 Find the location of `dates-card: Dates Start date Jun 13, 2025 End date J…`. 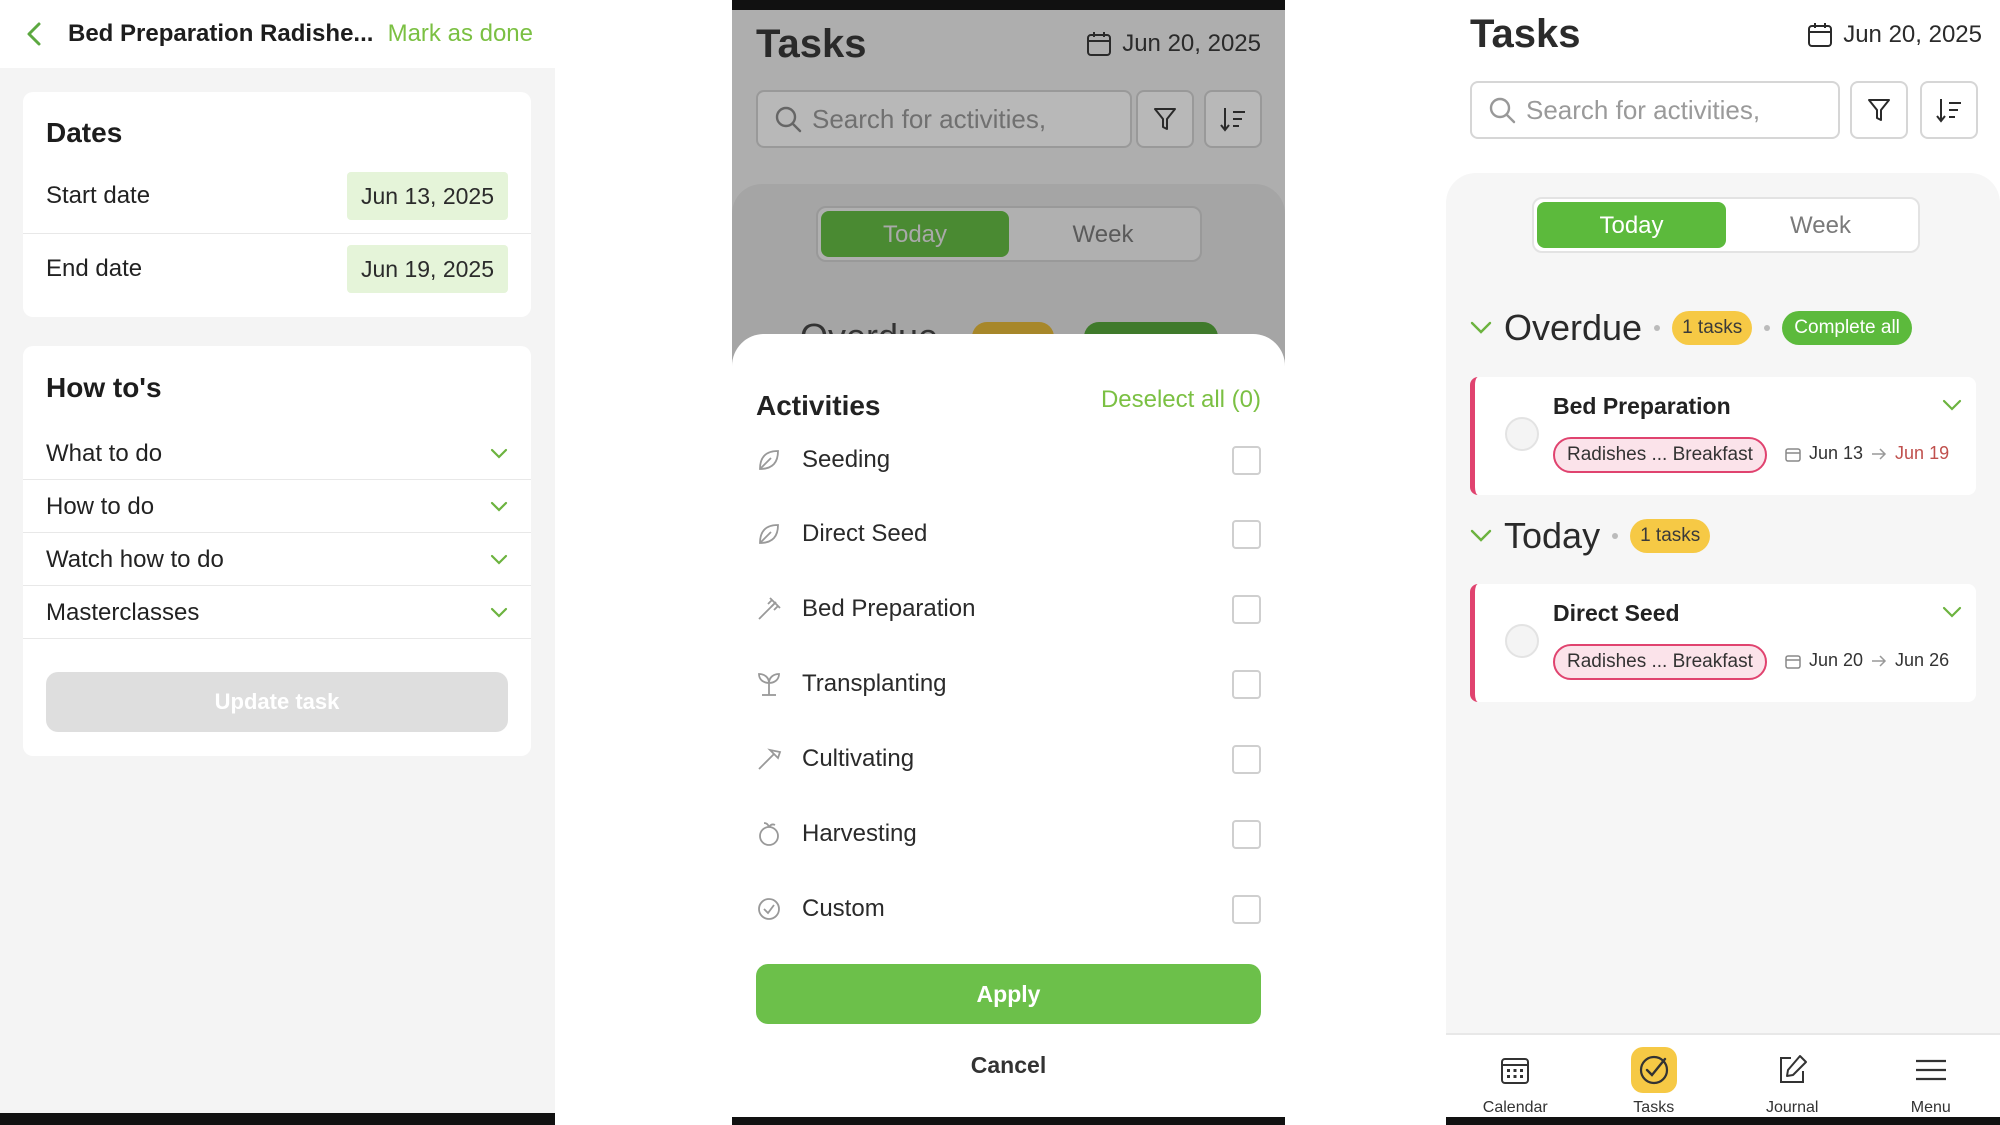

dates-card: Dates Start date Jun 13, 2025 End date J… is located at coordinates (277, 204).